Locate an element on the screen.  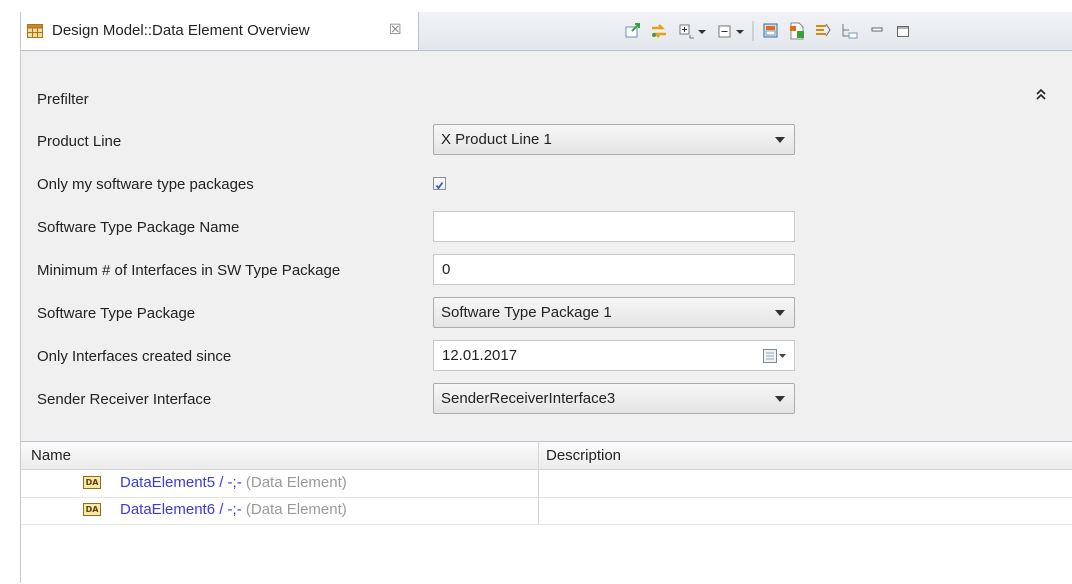
data-element-link: DataElement6 / -;- is located at coordinates (181, 509).